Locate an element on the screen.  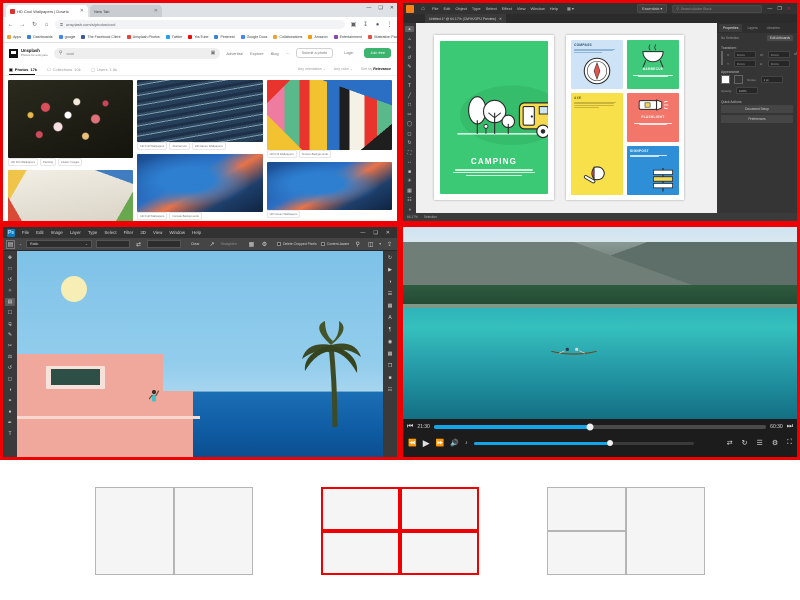
tag-chip: HD Ocean Wallpapers is located at coordinates (283, 214).